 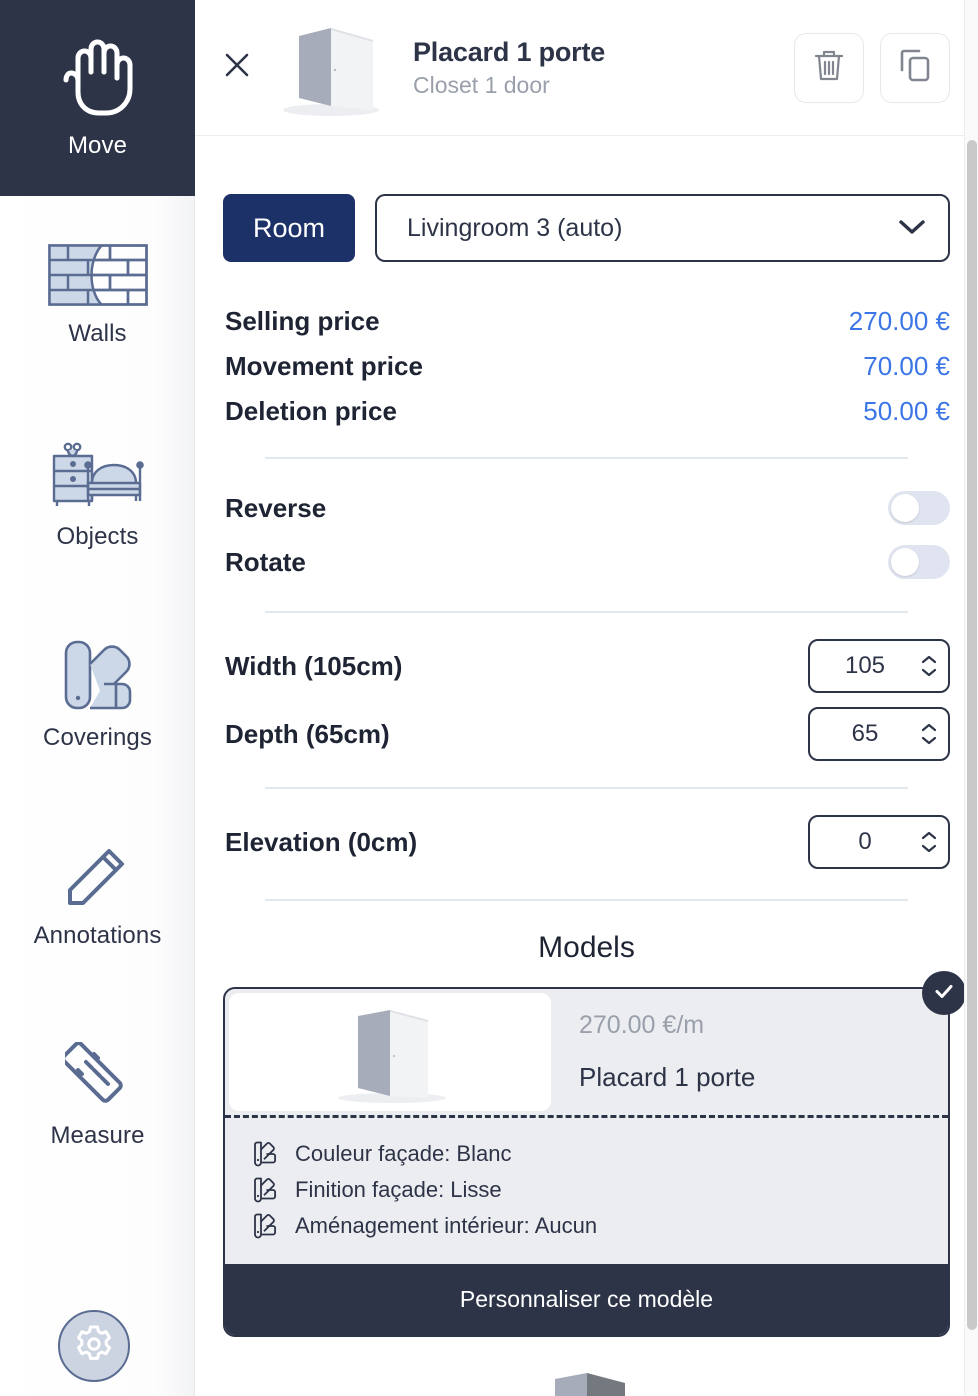 I want to click on price-row-movement: Movement price 70.00 €, so click(x=586, y=367).